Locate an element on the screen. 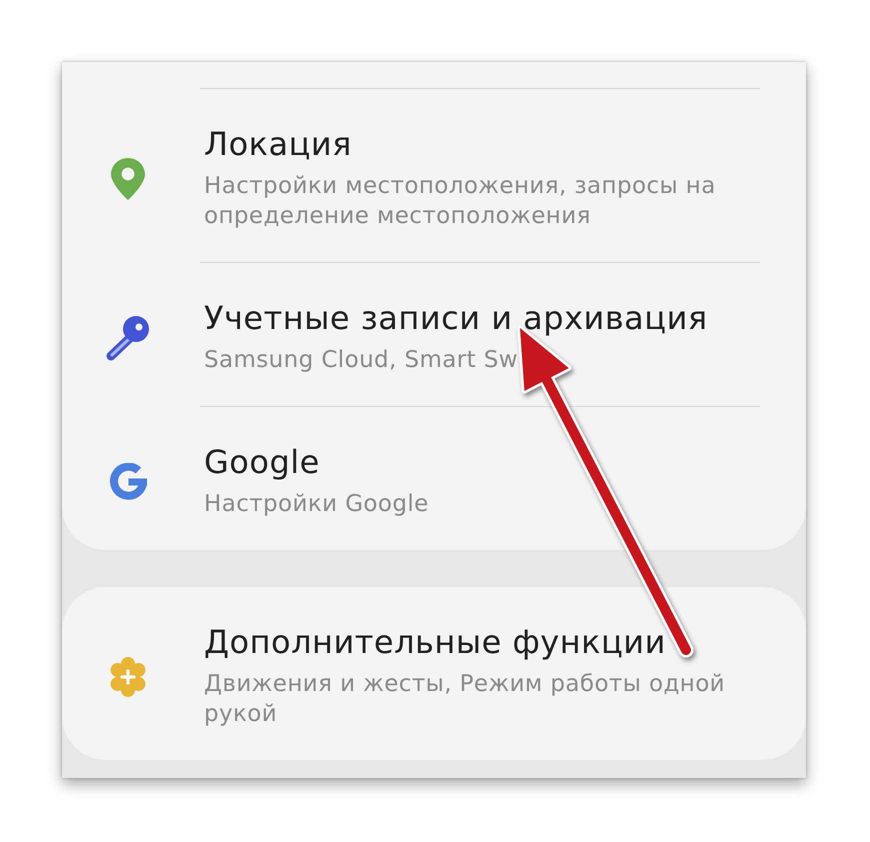 This screenshot has height=842, width=870. setting-title: Локация is located at coordinates (278, 144).